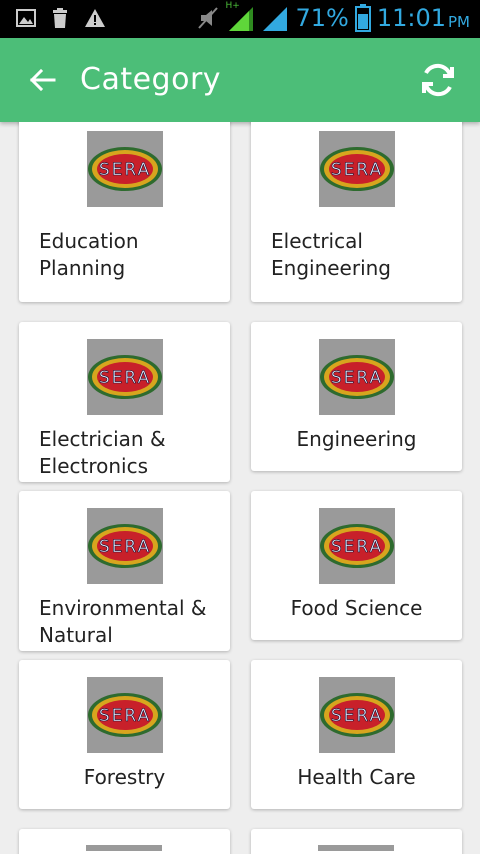 The width and height of the screenshot is (480, 854). I want to click on mute-icon, so click(208, 18).